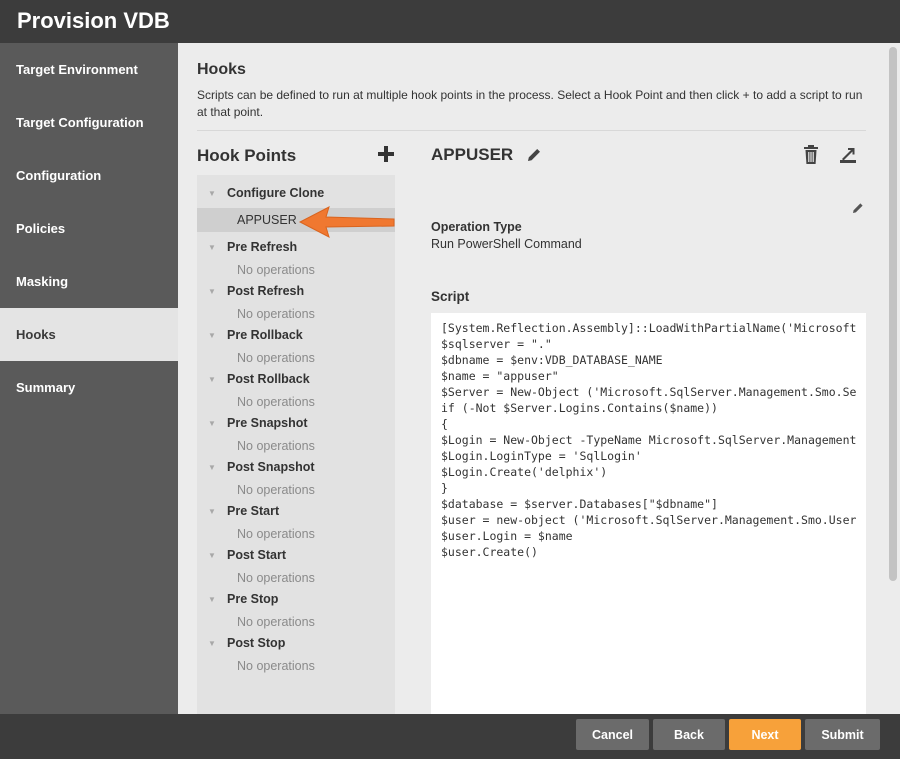 The width and height of the screenshot is (900, 759). What do you see at coordinates (346, 222) in the screenshot?
I see `annotation-arrow-icon` at bounding box center [346, 222].